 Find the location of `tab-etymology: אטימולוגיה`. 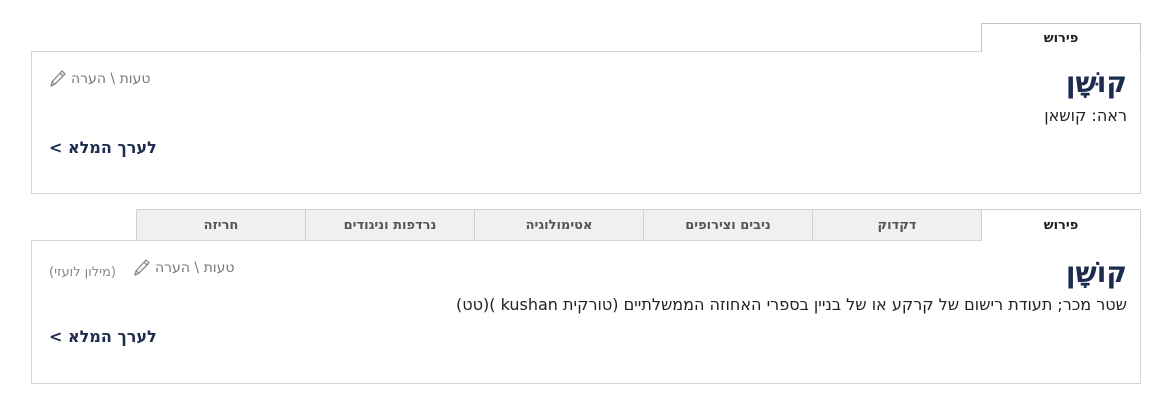

tab-etymology: אטימולוגיה is located at coordinates (559, 225).